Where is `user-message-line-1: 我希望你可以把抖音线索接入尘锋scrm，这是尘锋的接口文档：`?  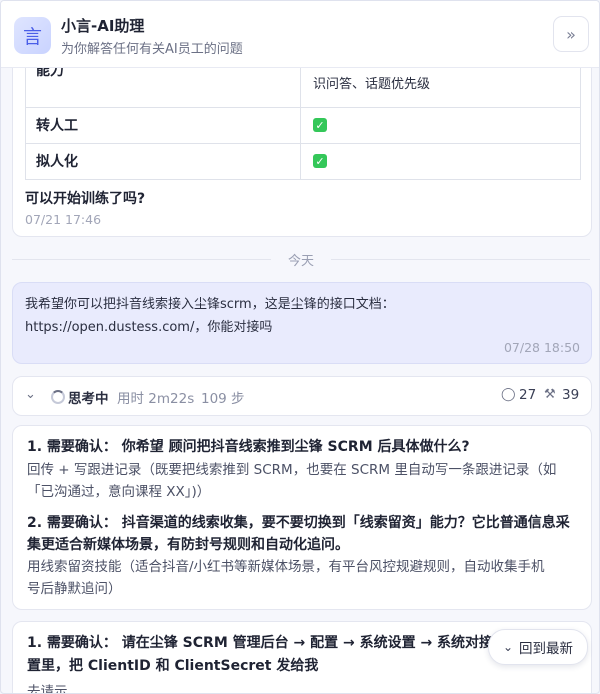
user-message-line-1: 我希望你可以把抖音线索接入尘锋scrm，这是尘锋的接口文档： is located at coordinates (210, 304).